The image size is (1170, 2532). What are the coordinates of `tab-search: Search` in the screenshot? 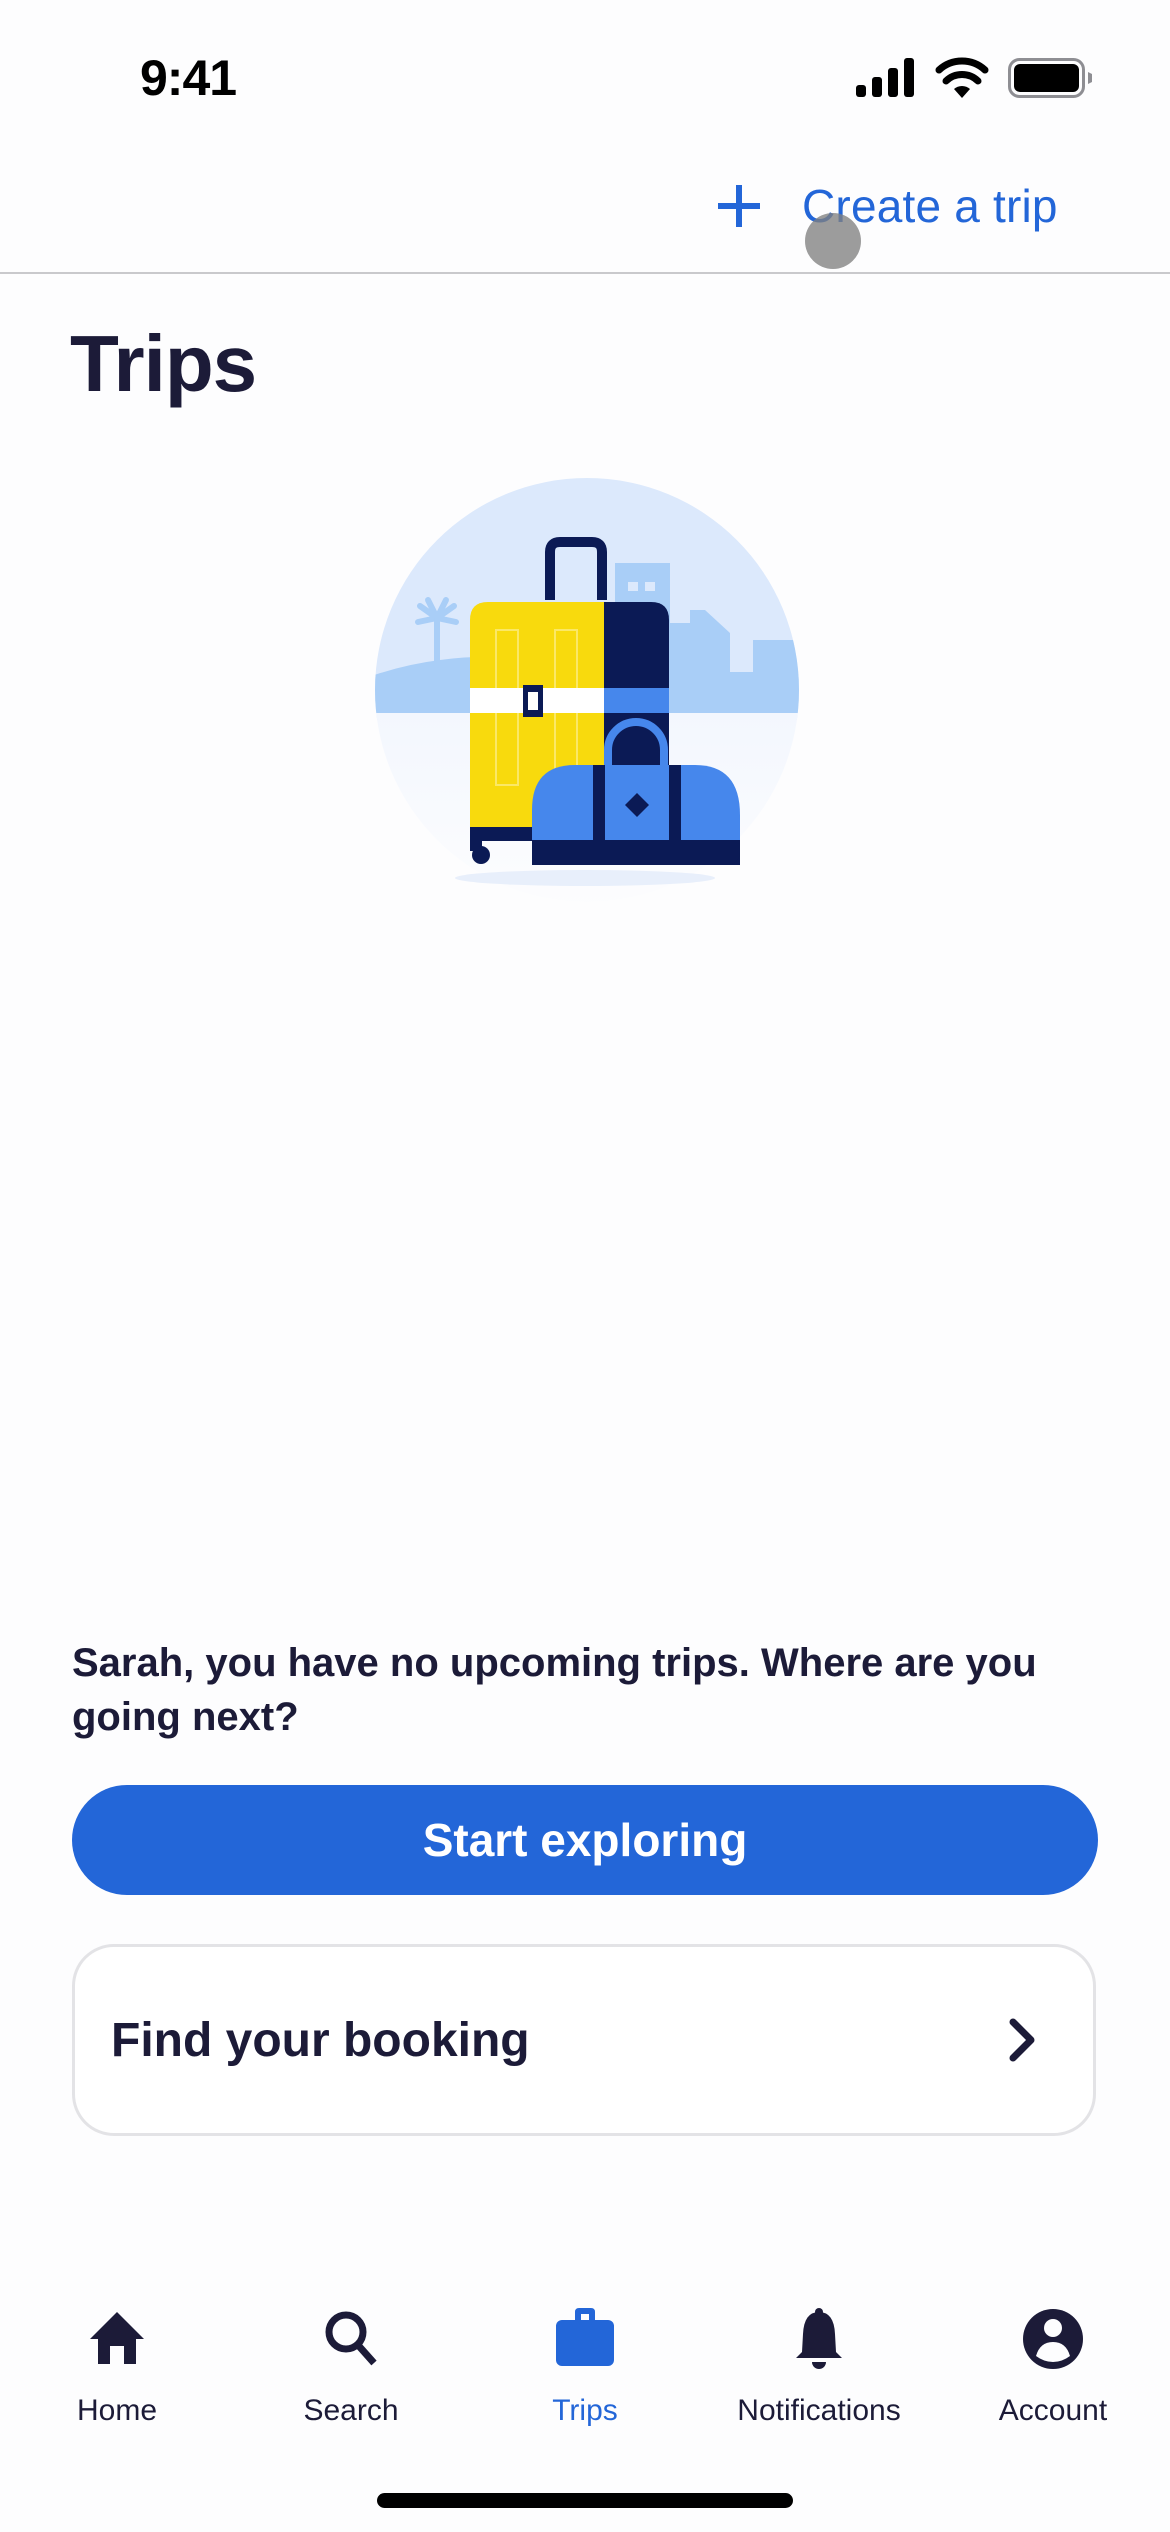 It's located at (351, 2365).